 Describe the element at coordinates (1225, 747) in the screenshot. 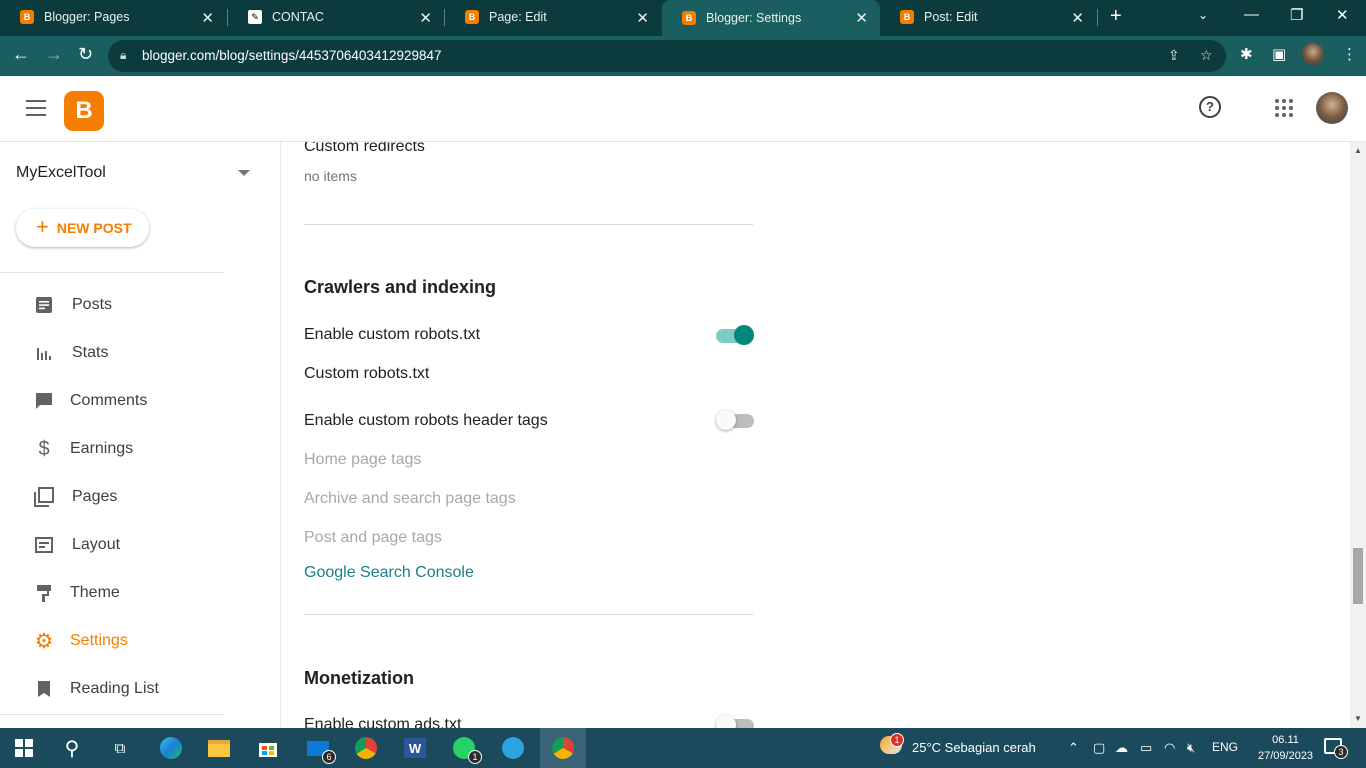

I see `language-indicator: ENG` at that location.